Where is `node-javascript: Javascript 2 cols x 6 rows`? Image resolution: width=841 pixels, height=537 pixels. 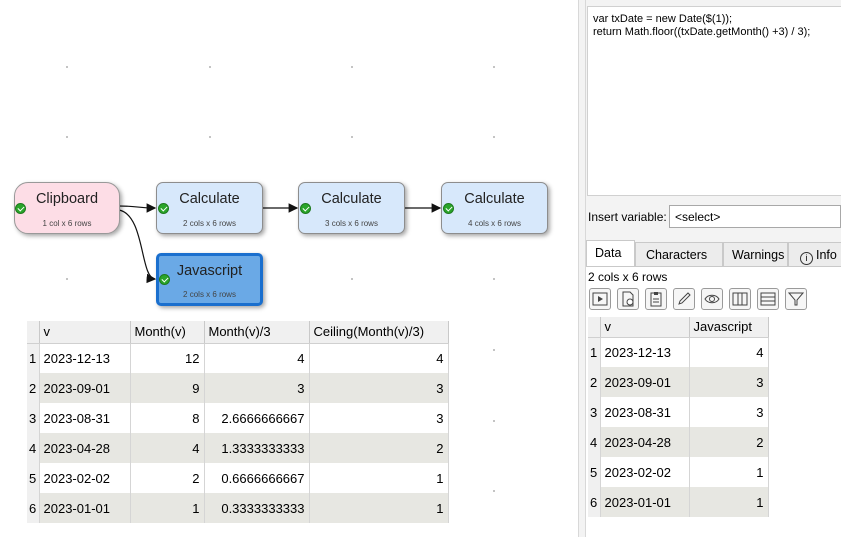 node-javascript: Javascript 2 cols x 6 rows is located at coordinates (209, 279).